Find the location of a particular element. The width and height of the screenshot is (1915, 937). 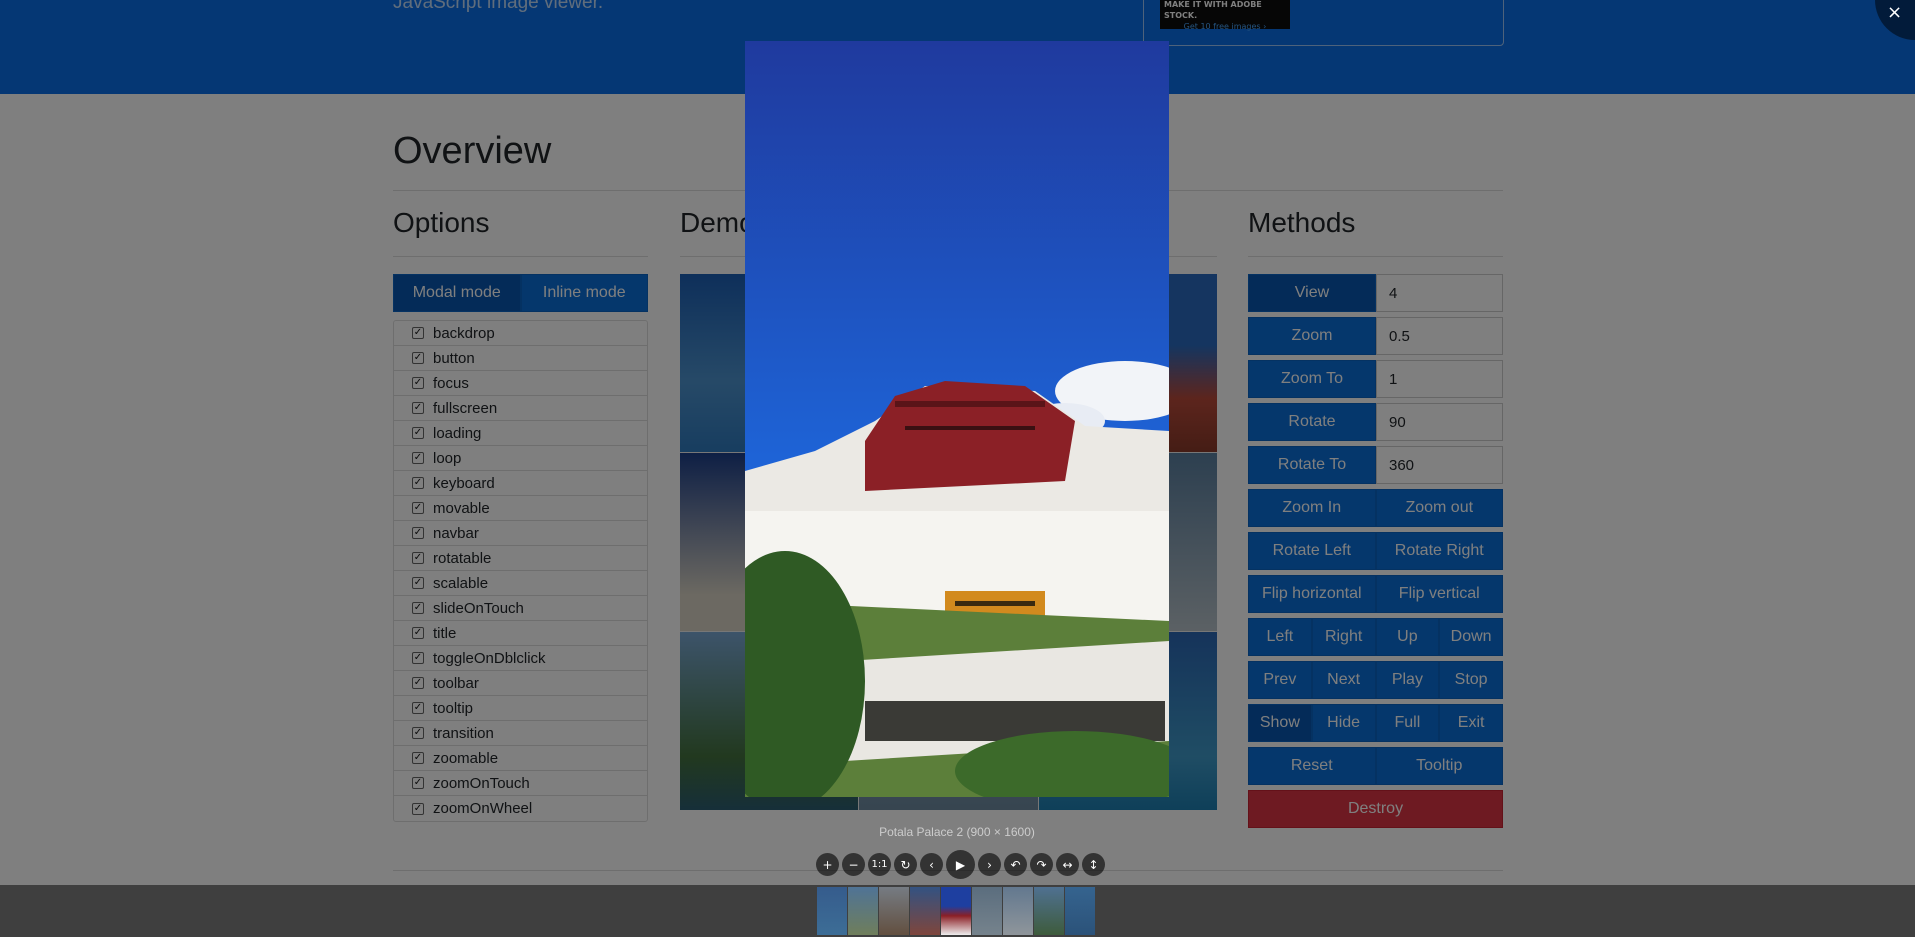

zoom-out-icon: − is located at coordinates (853, 864).